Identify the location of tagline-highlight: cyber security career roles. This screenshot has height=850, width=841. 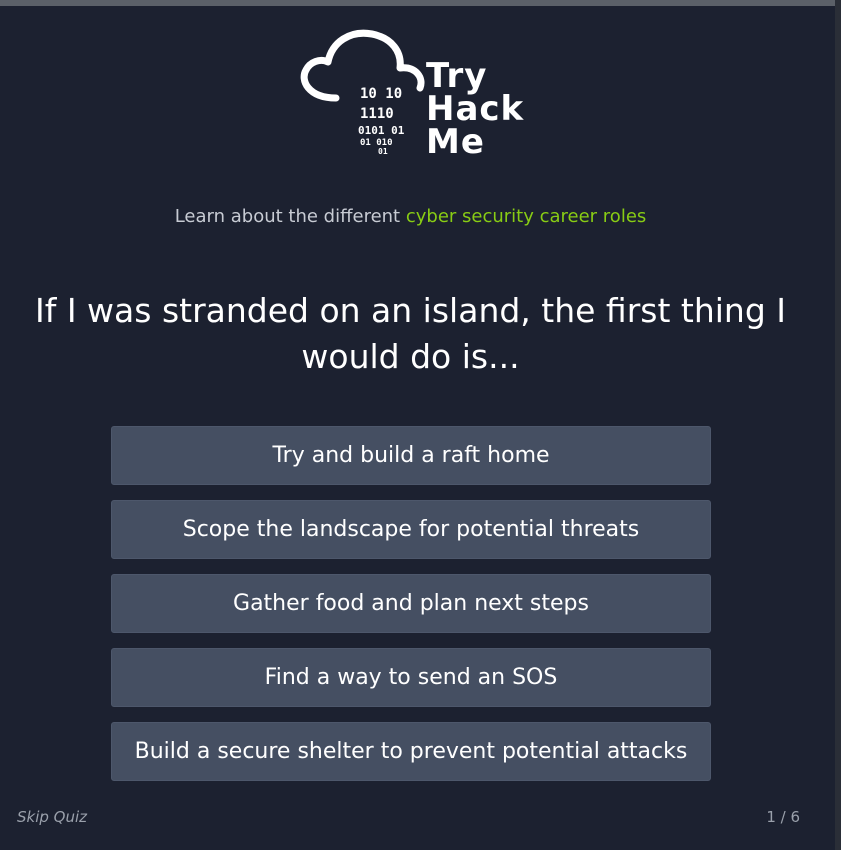
(526, 216).